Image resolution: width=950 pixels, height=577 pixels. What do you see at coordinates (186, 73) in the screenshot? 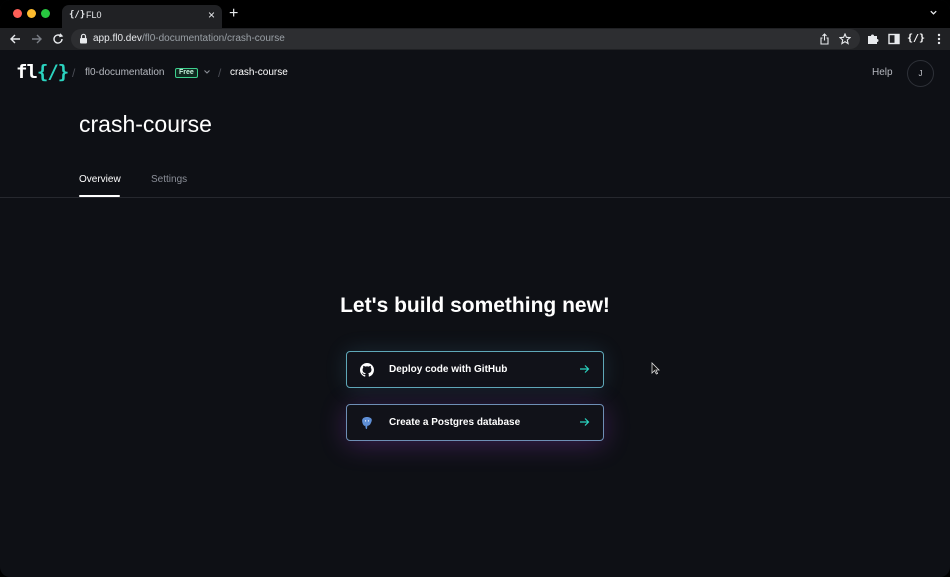
I see `plan-badge: Free` at bounding box center [186, 73].